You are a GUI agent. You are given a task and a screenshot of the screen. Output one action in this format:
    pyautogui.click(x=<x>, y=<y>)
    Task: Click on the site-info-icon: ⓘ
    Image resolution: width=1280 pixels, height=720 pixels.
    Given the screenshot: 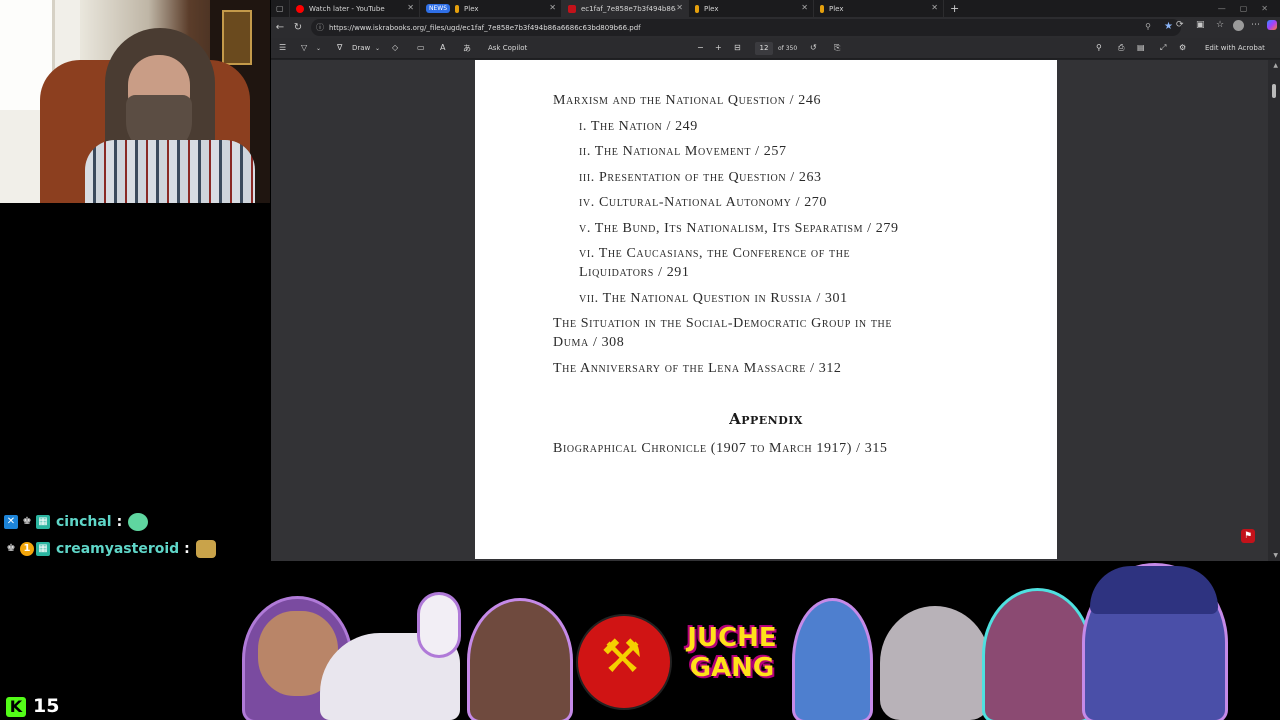 What is the action you would take?
    pyautogui.click(x=320, y=27)
    